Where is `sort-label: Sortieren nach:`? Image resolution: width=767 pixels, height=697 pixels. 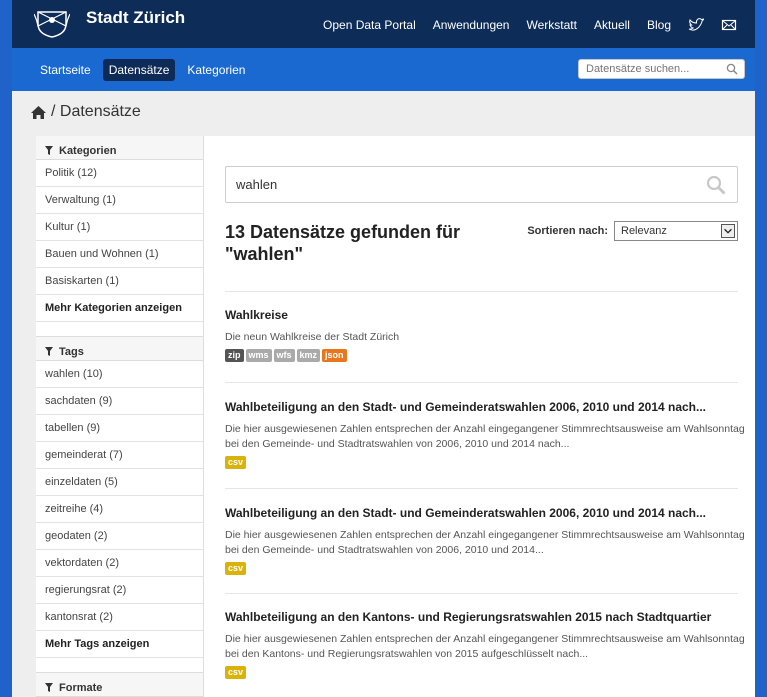
sort-label: Sortieren nach: is located at coordinates (567, 231).